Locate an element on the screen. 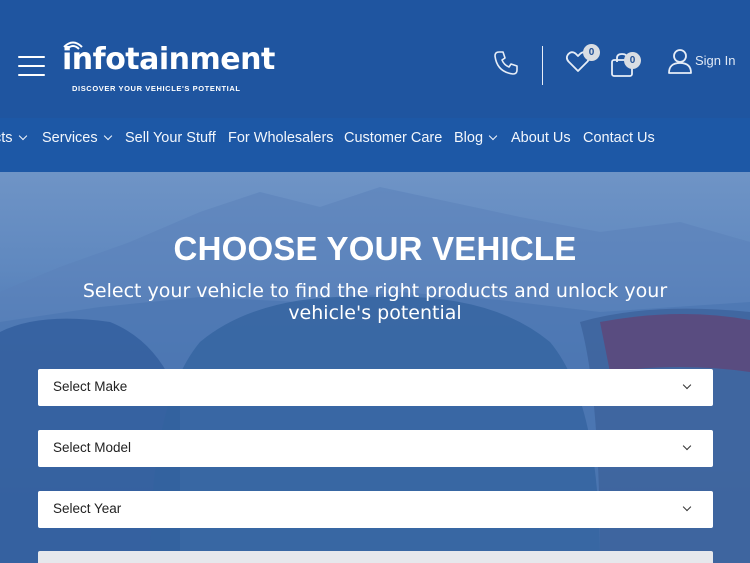 Image resolution: width=750 pixels, height=563 pixels. nav-item-customer-care: Customer Care is located at coordinates (393, 138).